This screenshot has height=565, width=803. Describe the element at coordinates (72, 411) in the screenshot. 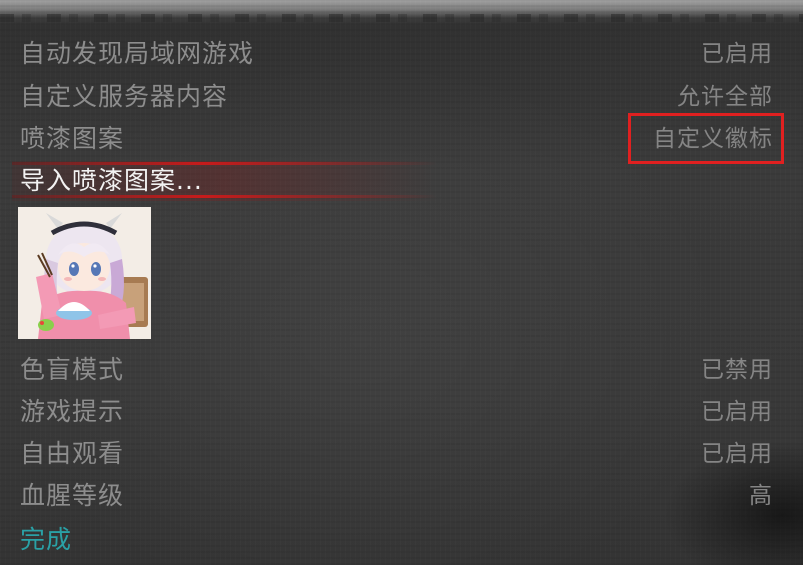

I see `setting-label: 游戏提示` at that location.